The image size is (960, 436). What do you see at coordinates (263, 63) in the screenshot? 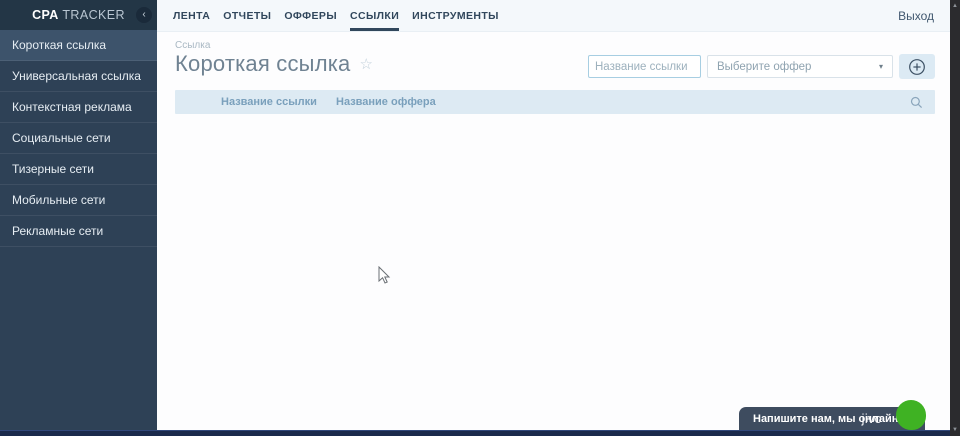
I see `page-title: Короткая ссылка` at bounding box center [263, 63].